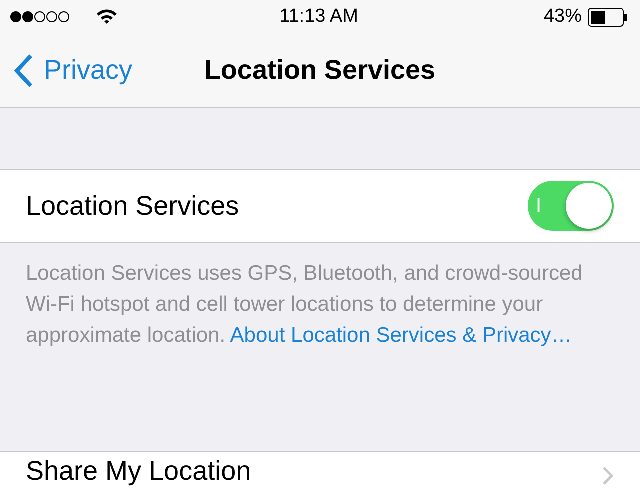 Image resolution: width=640 pixels, height=491 pixels. What do you see at coordinates (563, 17) in the screenshot?
I see `battery-percent: 43%` at bounding box center [563, 17].